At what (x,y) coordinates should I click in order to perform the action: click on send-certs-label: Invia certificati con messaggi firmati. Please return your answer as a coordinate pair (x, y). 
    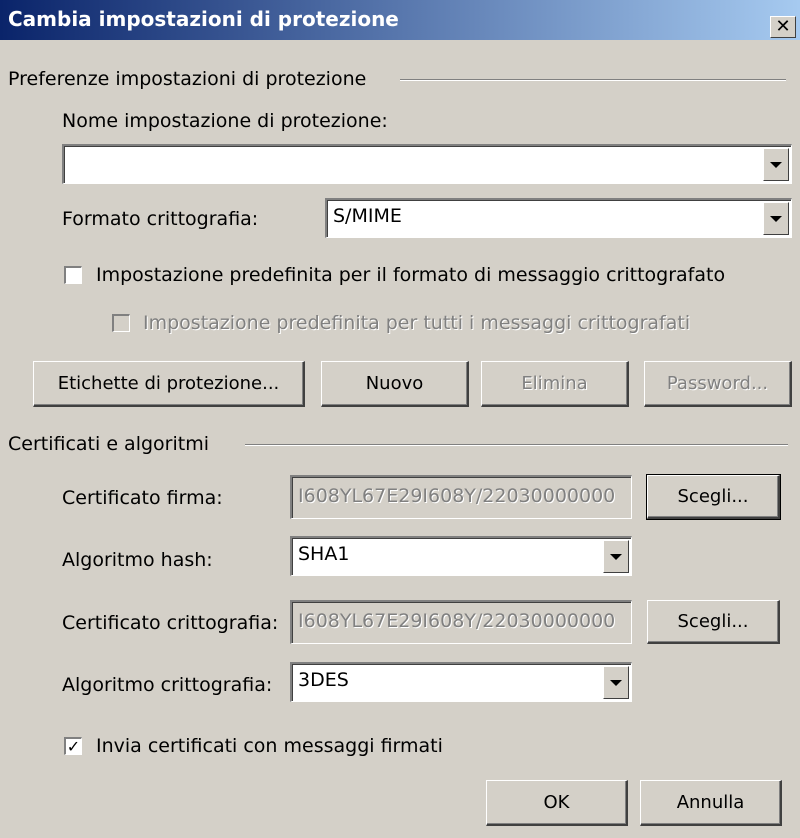
    Looking at the image, I should click on (269, 746).